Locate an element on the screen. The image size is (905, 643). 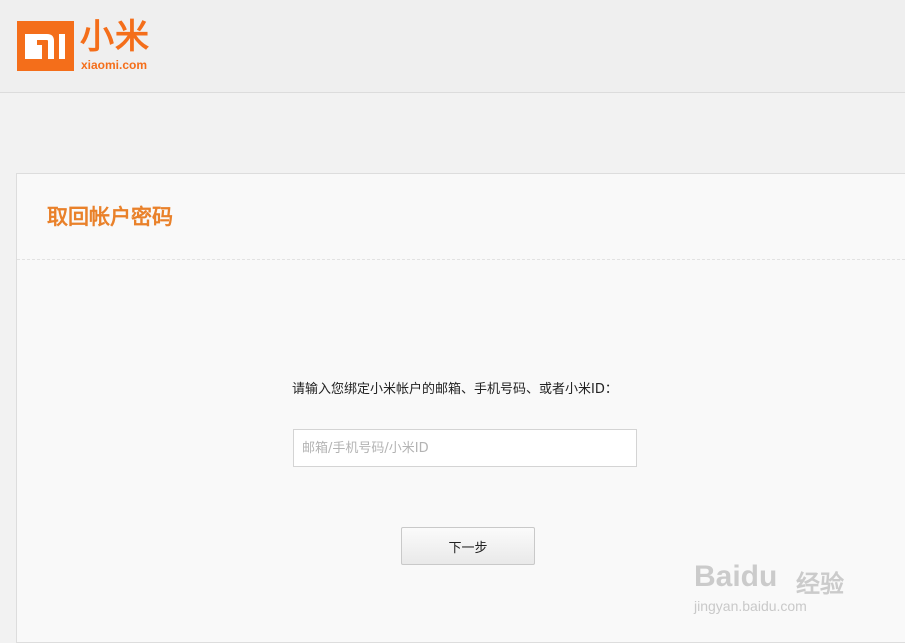
baidu-jingyan-watermark: Baidu 经验 jingyan.baidu.com is located at coordinates (777, 578).